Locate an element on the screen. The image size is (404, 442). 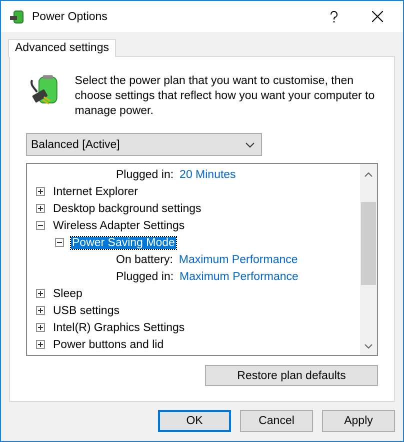
help-icon is located at coordinates (334, 16).